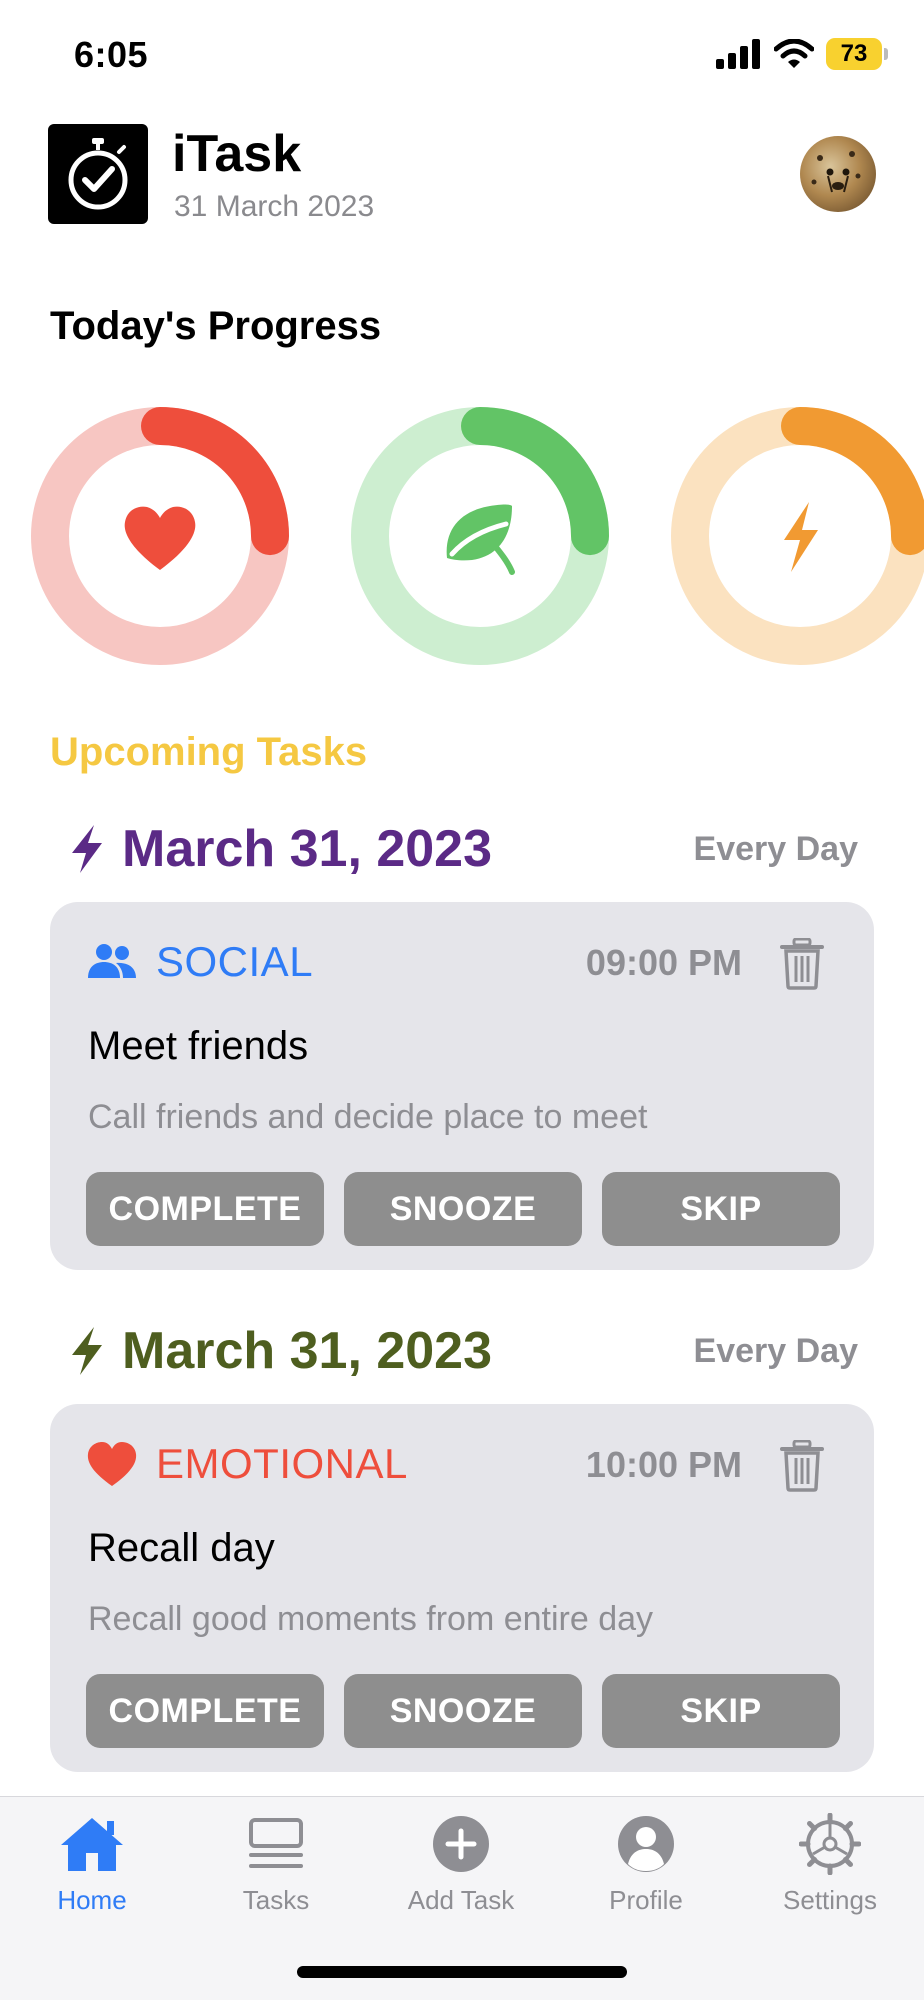  I want to click on avatar-image, so click(836, 172).